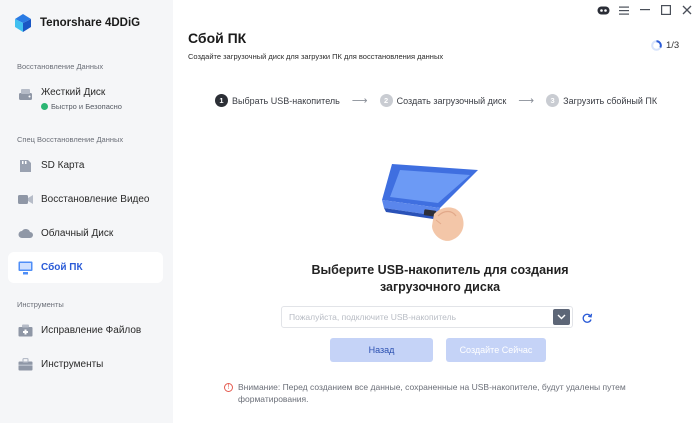 The width and height of the screenshot is (700, 423). Describe the element at coordinates (25, 330) in the screenshot. I see `file-repair-icon` at that location.